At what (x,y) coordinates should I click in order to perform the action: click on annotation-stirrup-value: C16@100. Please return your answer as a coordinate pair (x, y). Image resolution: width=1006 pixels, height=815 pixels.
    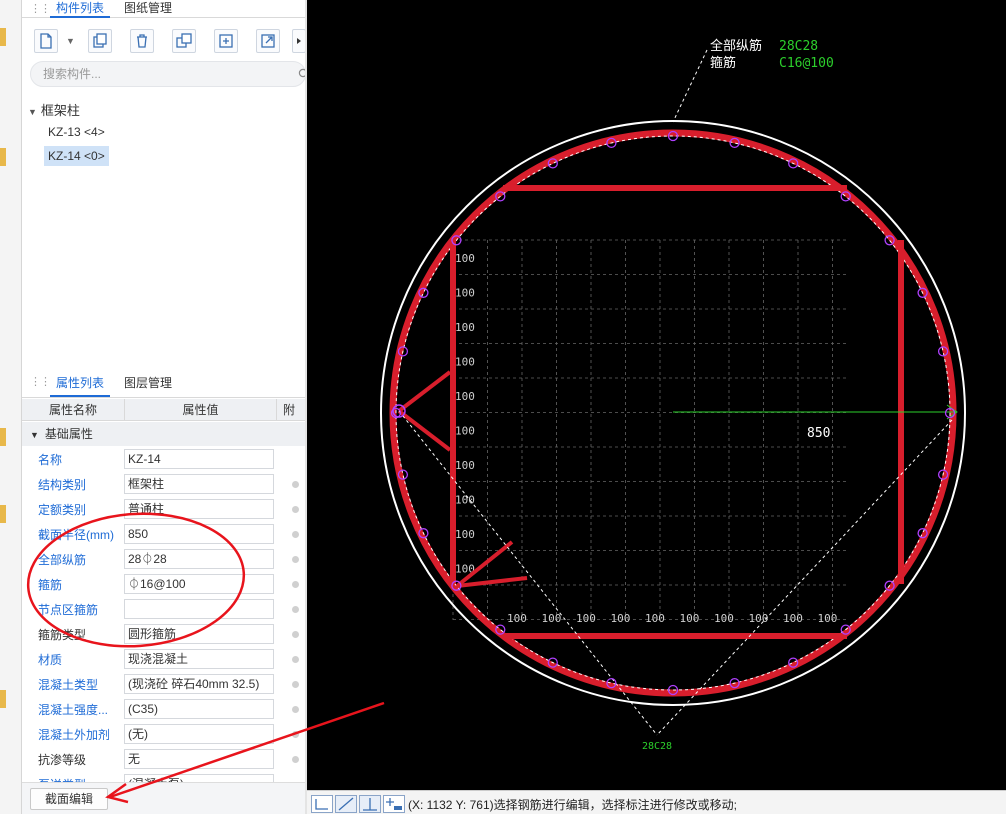
    Looking at the image, I should click on (806, 63).